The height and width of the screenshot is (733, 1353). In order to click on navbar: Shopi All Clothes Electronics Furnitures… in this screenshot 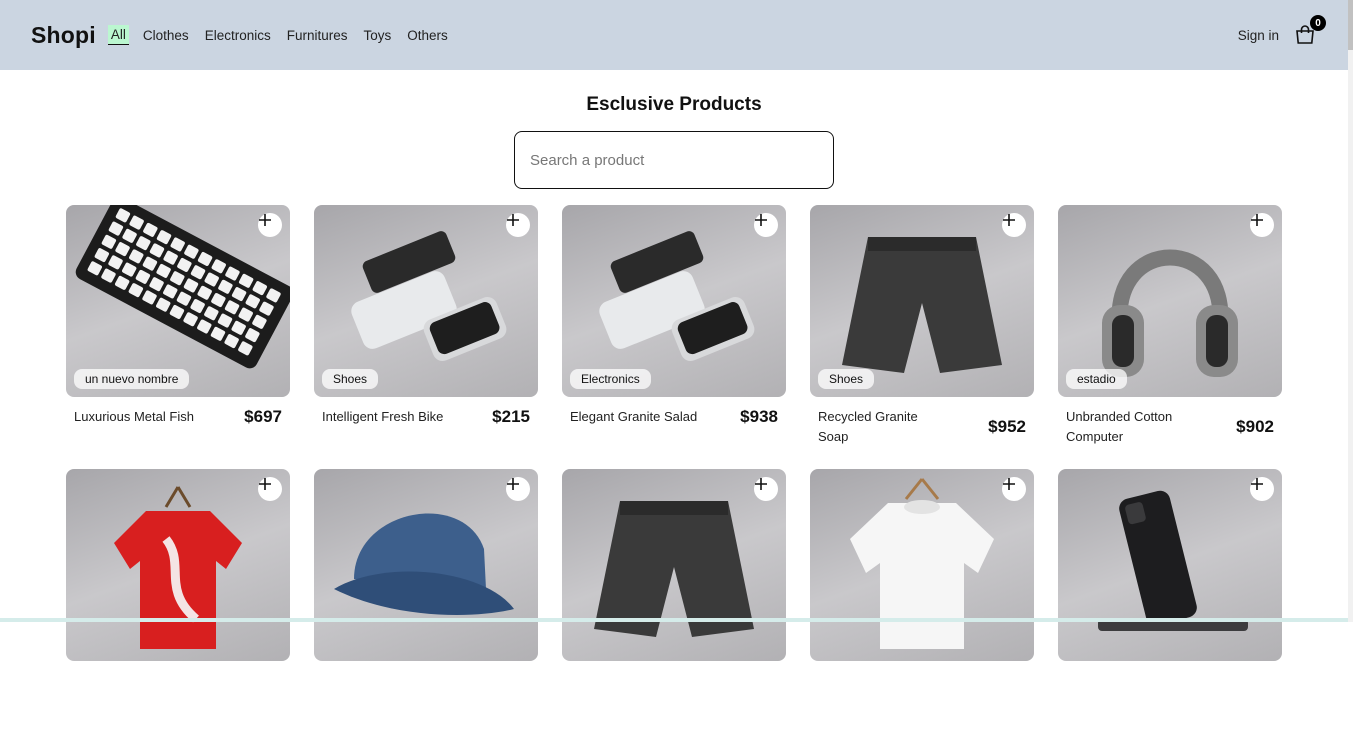, I will do `click(674, 35)`.